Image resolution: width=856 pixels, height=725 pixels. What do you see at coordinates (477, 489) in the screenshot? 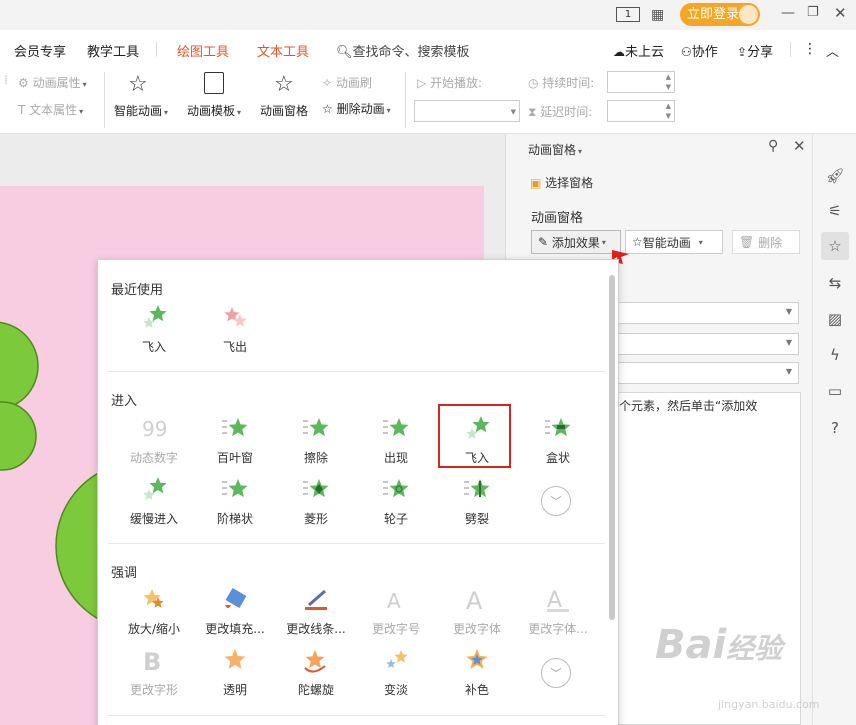
I see `split-star-icon` at bounding box center [477, 489].